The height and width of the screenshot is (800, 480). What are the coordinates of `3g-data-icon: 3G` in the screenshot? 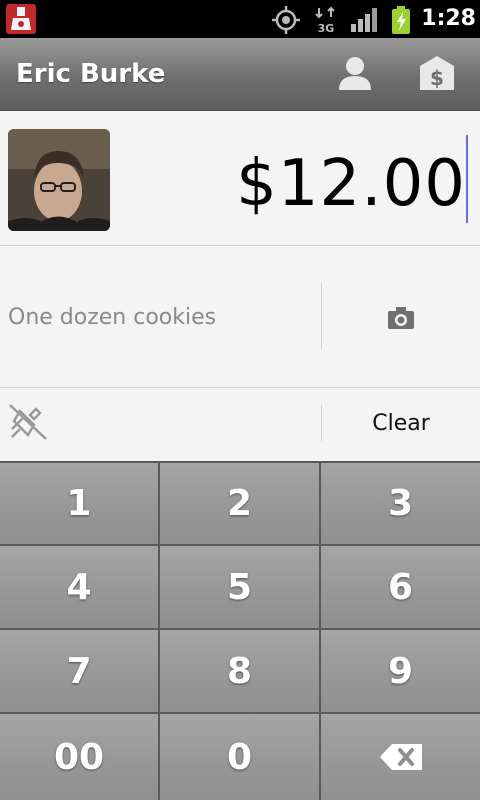 It's located at (326, 20).